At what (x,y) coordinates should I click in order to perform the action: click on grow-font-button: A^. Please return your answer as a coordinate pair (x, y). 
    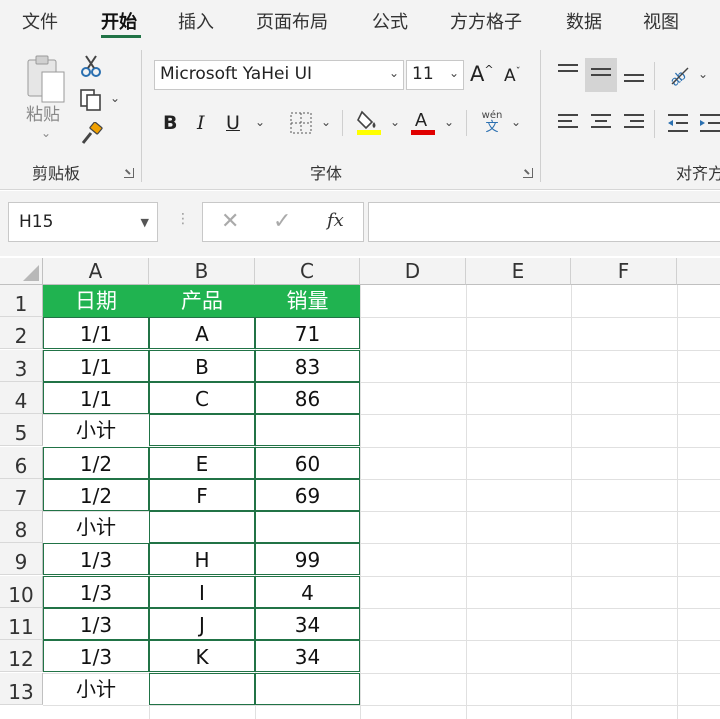
    Looking at the image, I should click on (482, 74).